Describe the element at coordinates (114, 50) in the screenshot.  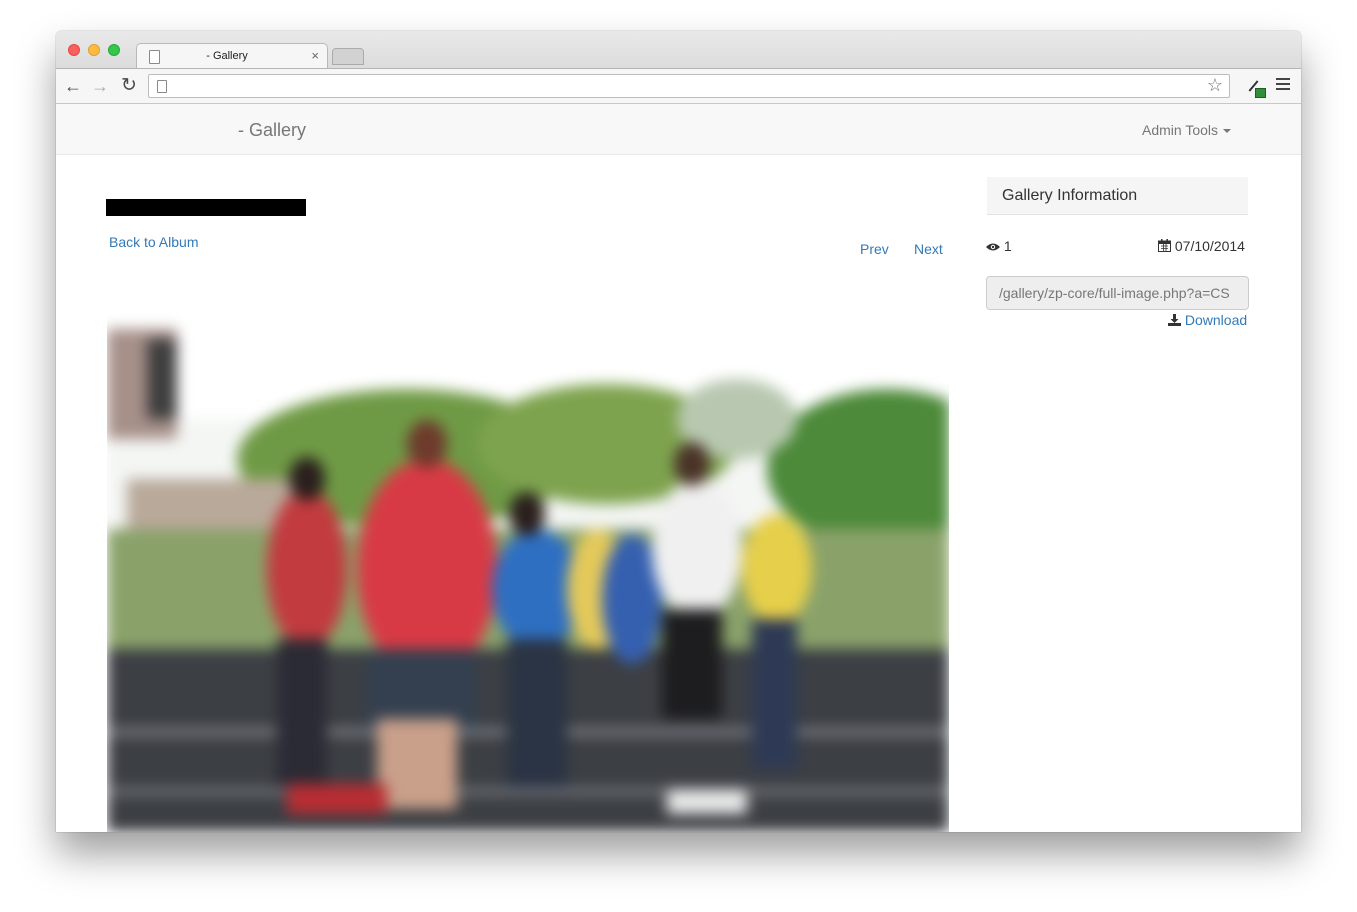
I see `zoom-window-button` at that location.